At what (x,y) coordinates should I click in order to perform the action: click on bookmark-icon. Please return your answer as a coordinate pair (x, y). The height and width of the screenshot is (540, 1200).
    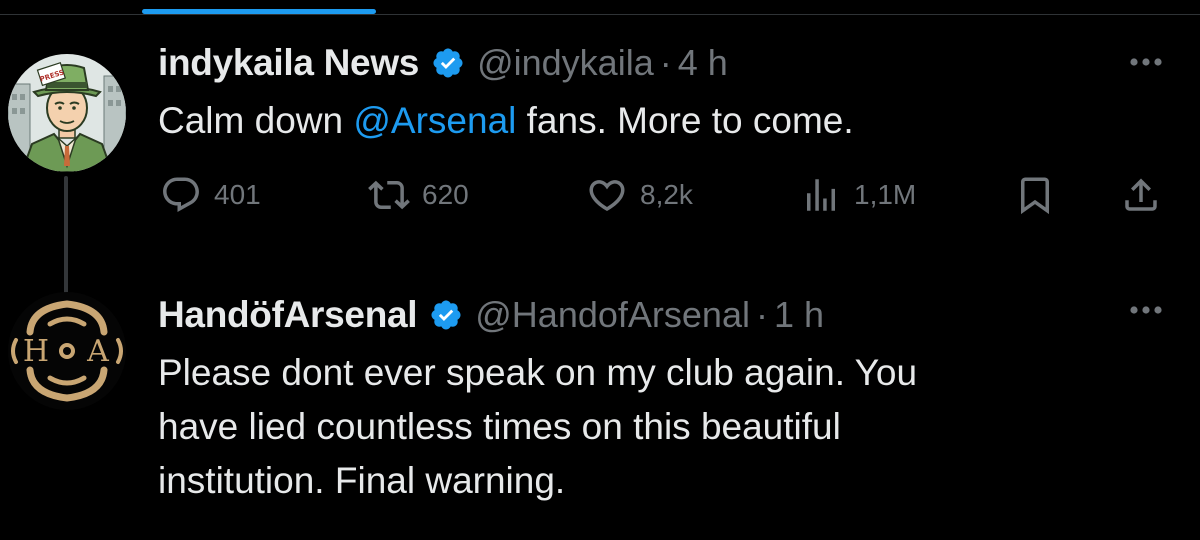
    Looking at the image, I should click on (1035, 196).